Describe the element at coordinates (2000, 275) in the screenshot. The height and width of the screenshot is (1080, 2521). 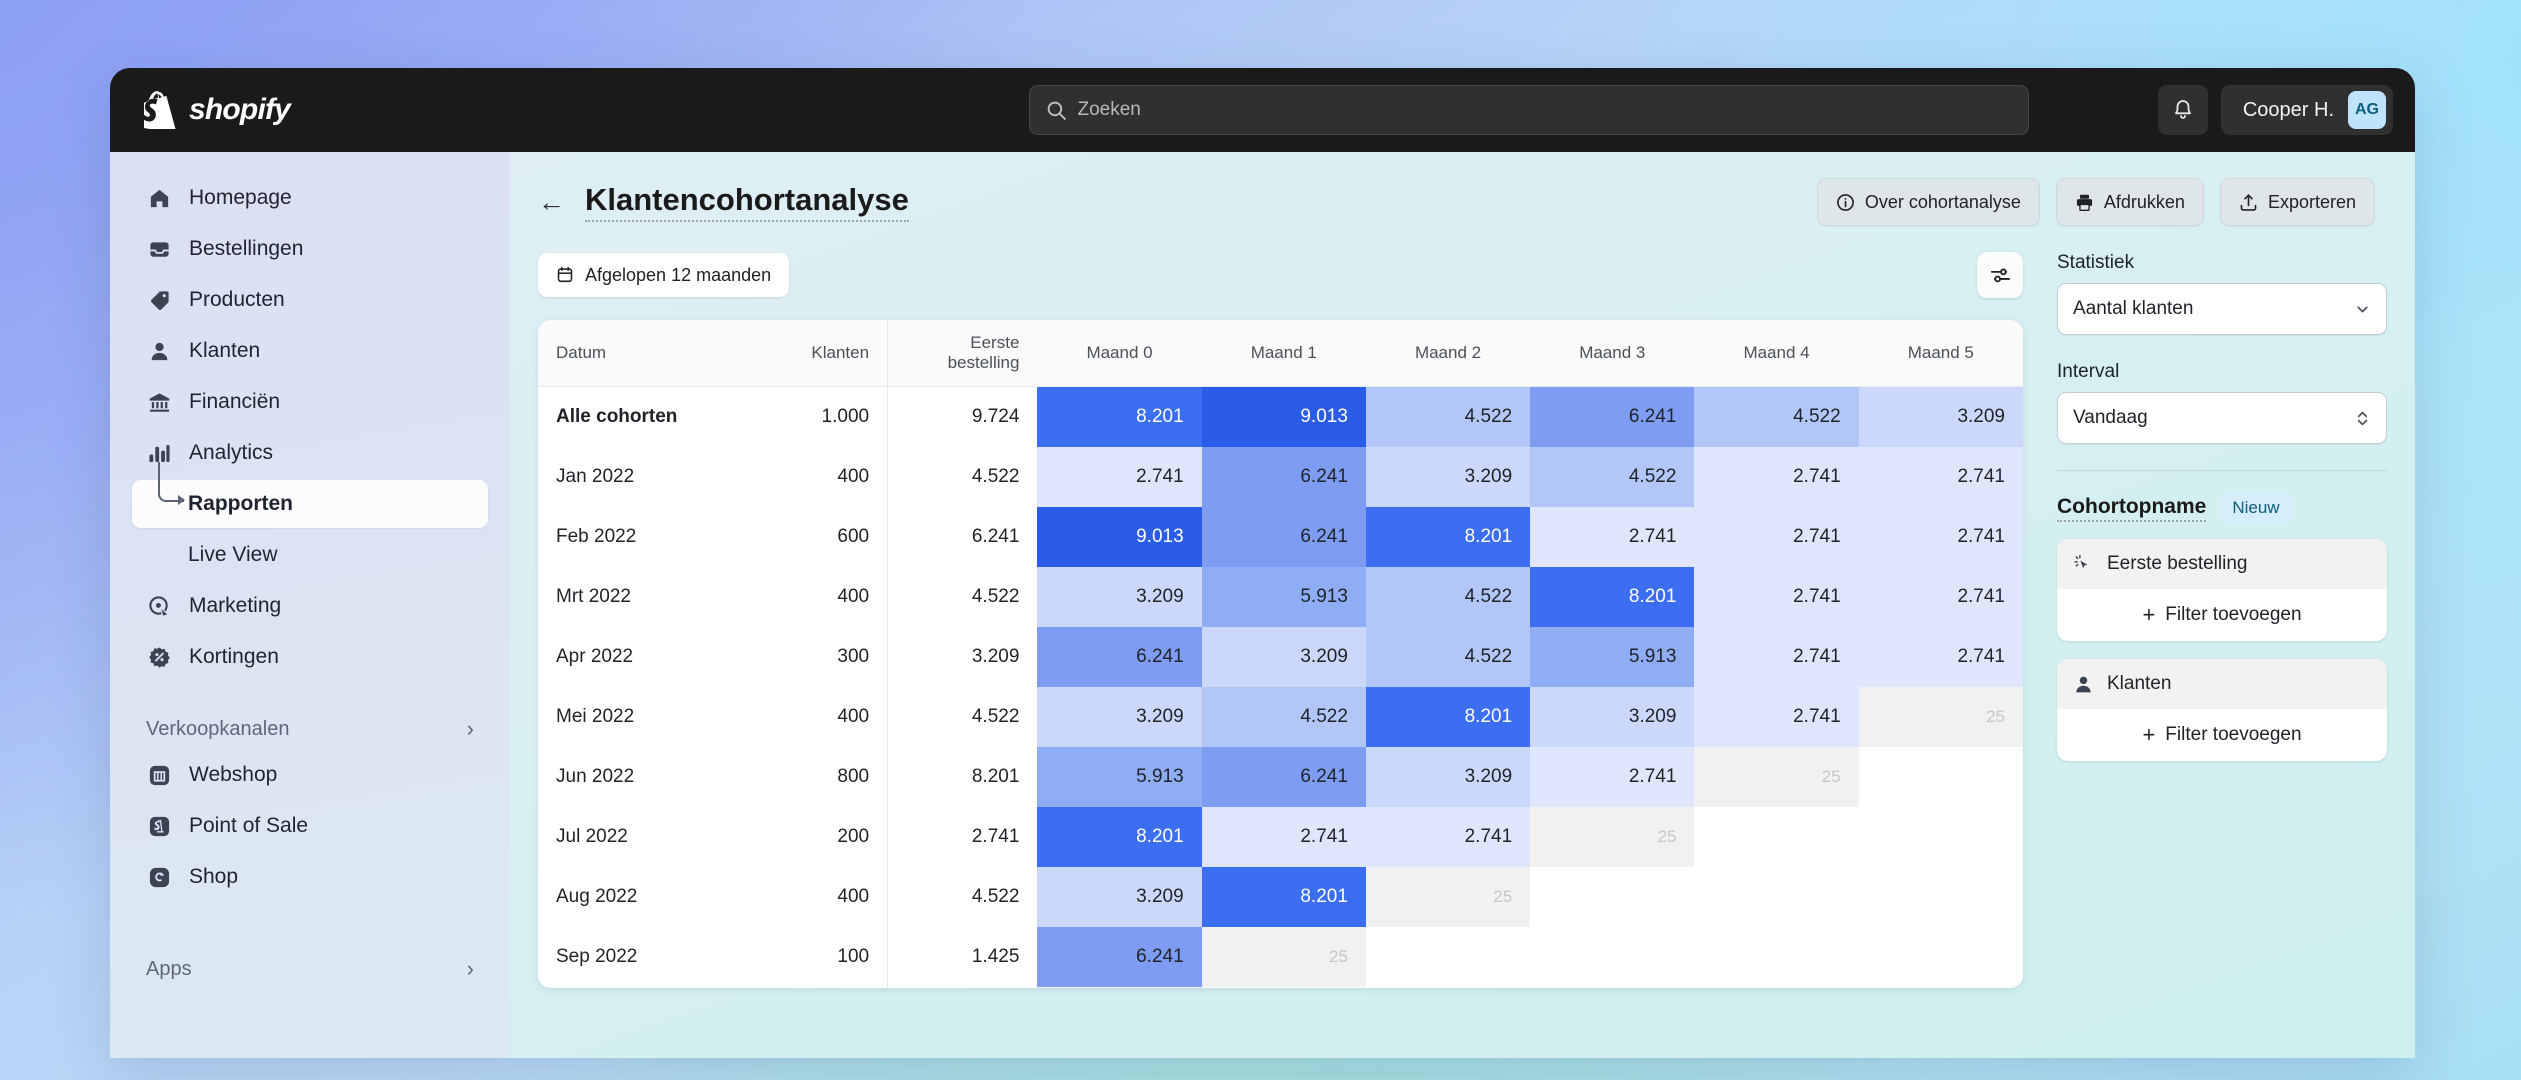
I see `table-settings-button` at that location.